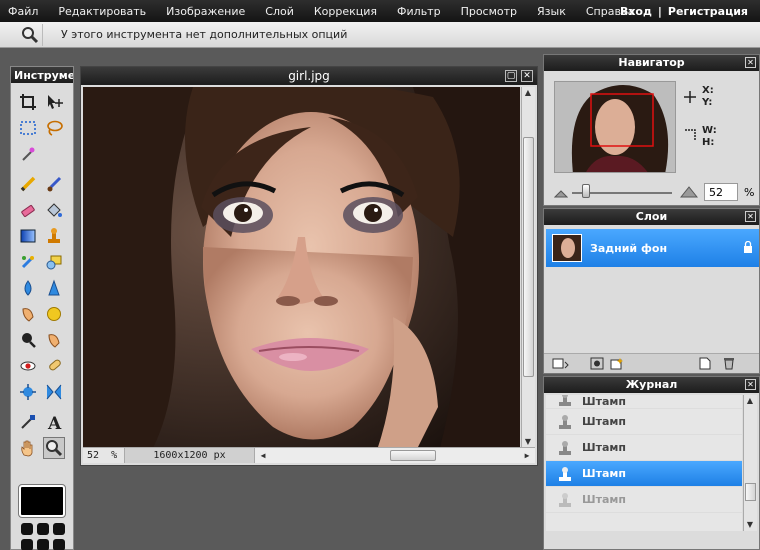  I want to click on zoom-slider-handle, so click(586, 191).